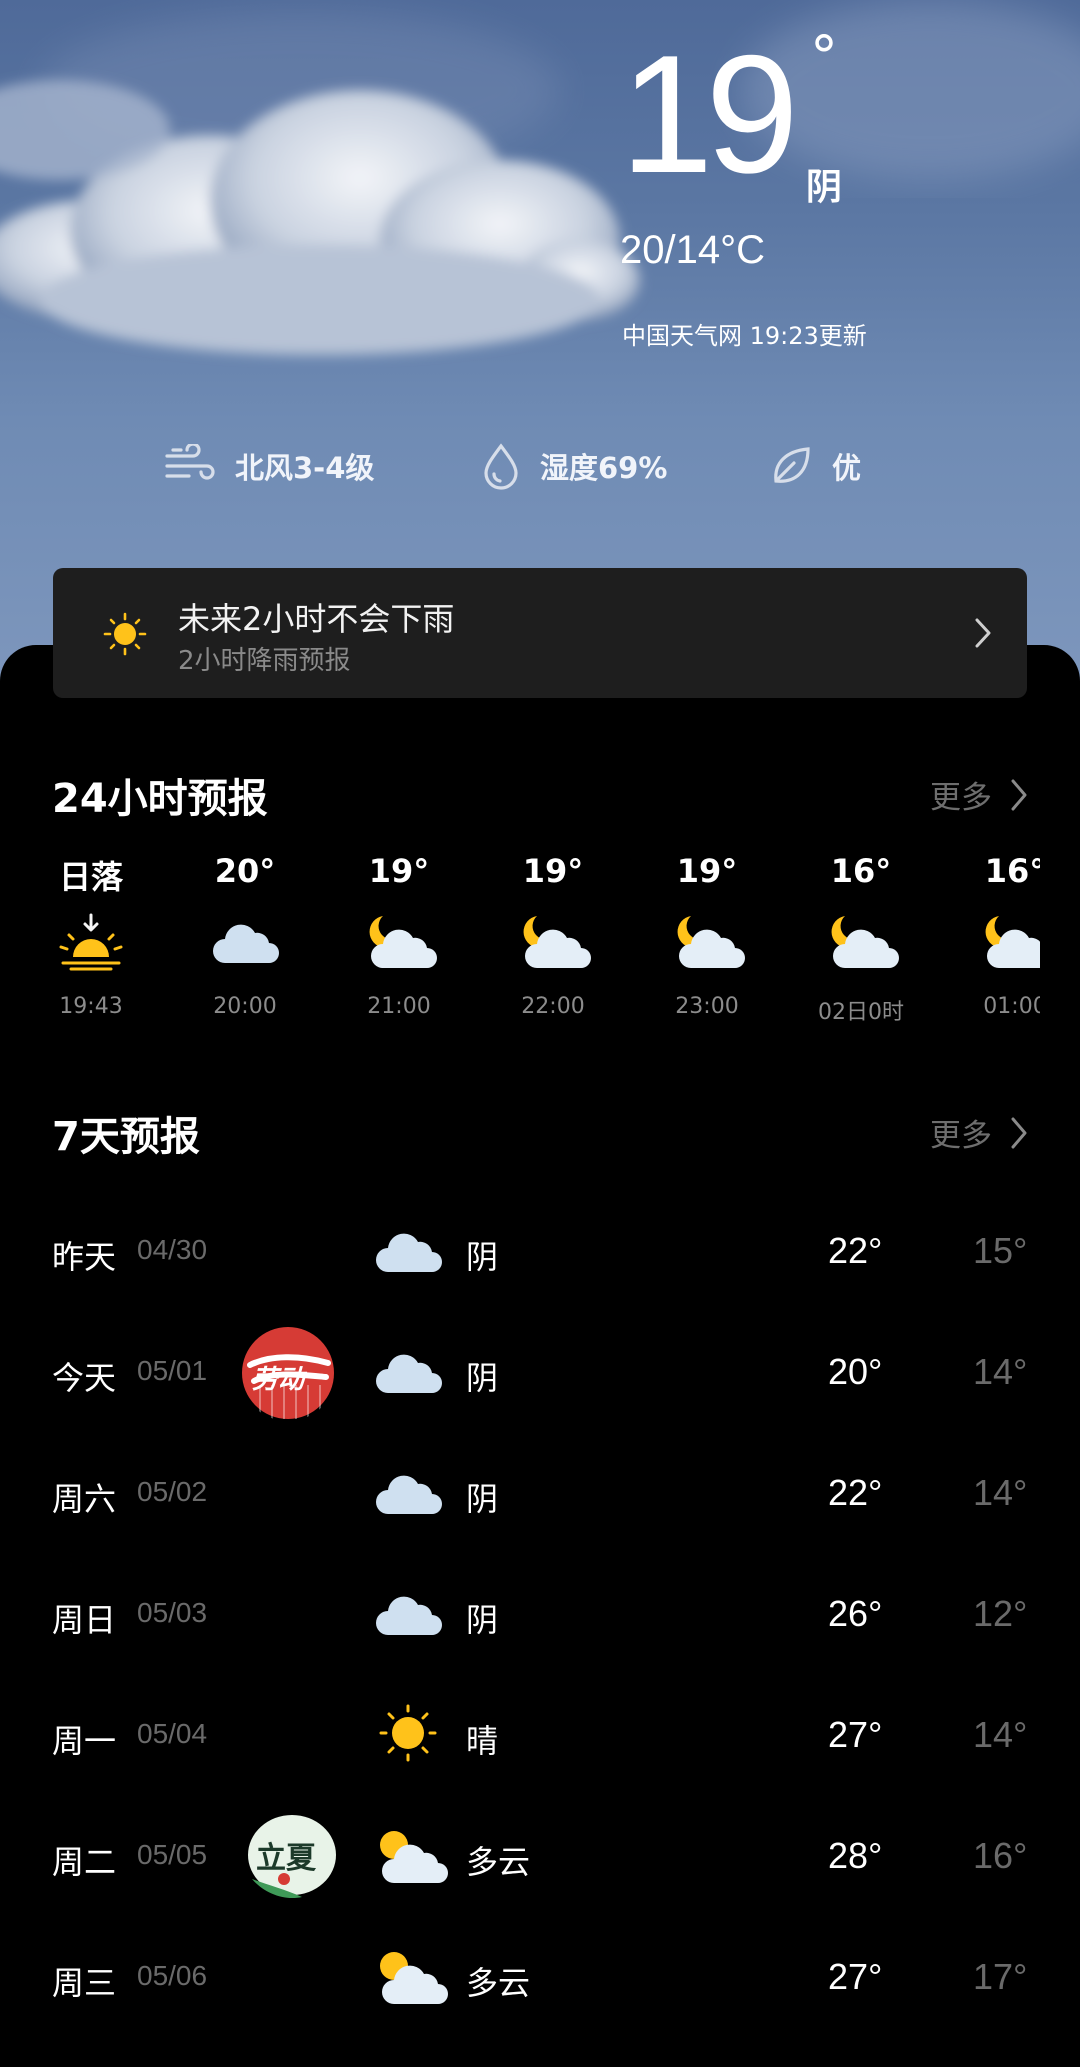 Image resolution: width=1080 pixels, height=2067 pixels. I want to click on current-temperature: 19, so click(709, 114).